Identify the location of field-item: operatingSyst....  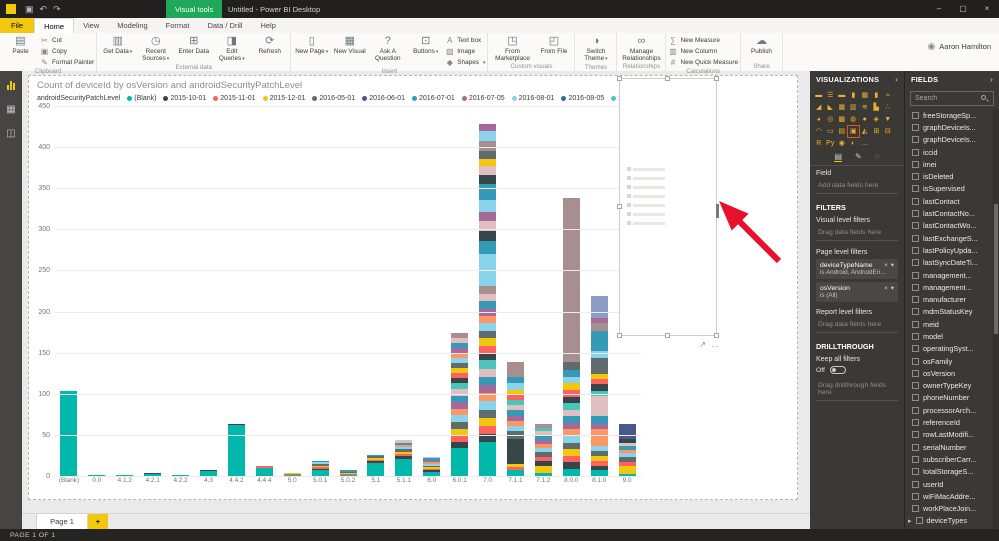
(949, 349).